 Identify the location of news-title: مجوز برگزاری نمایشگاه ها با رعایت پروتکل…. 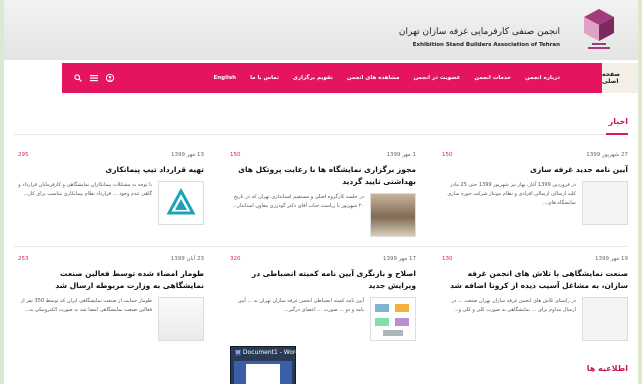
(323, 176).